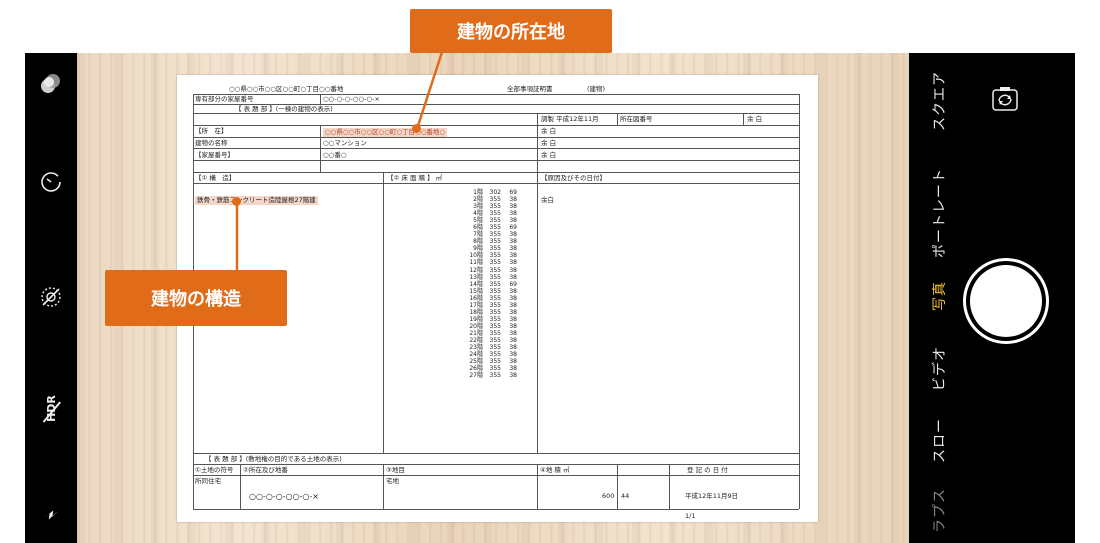 This screenshot has width=1100, height=543. What do you see at coordinates (479, 375) in the screenshot?
I see `floor-row: 27階 355 38` at bounding box center [479, 375].